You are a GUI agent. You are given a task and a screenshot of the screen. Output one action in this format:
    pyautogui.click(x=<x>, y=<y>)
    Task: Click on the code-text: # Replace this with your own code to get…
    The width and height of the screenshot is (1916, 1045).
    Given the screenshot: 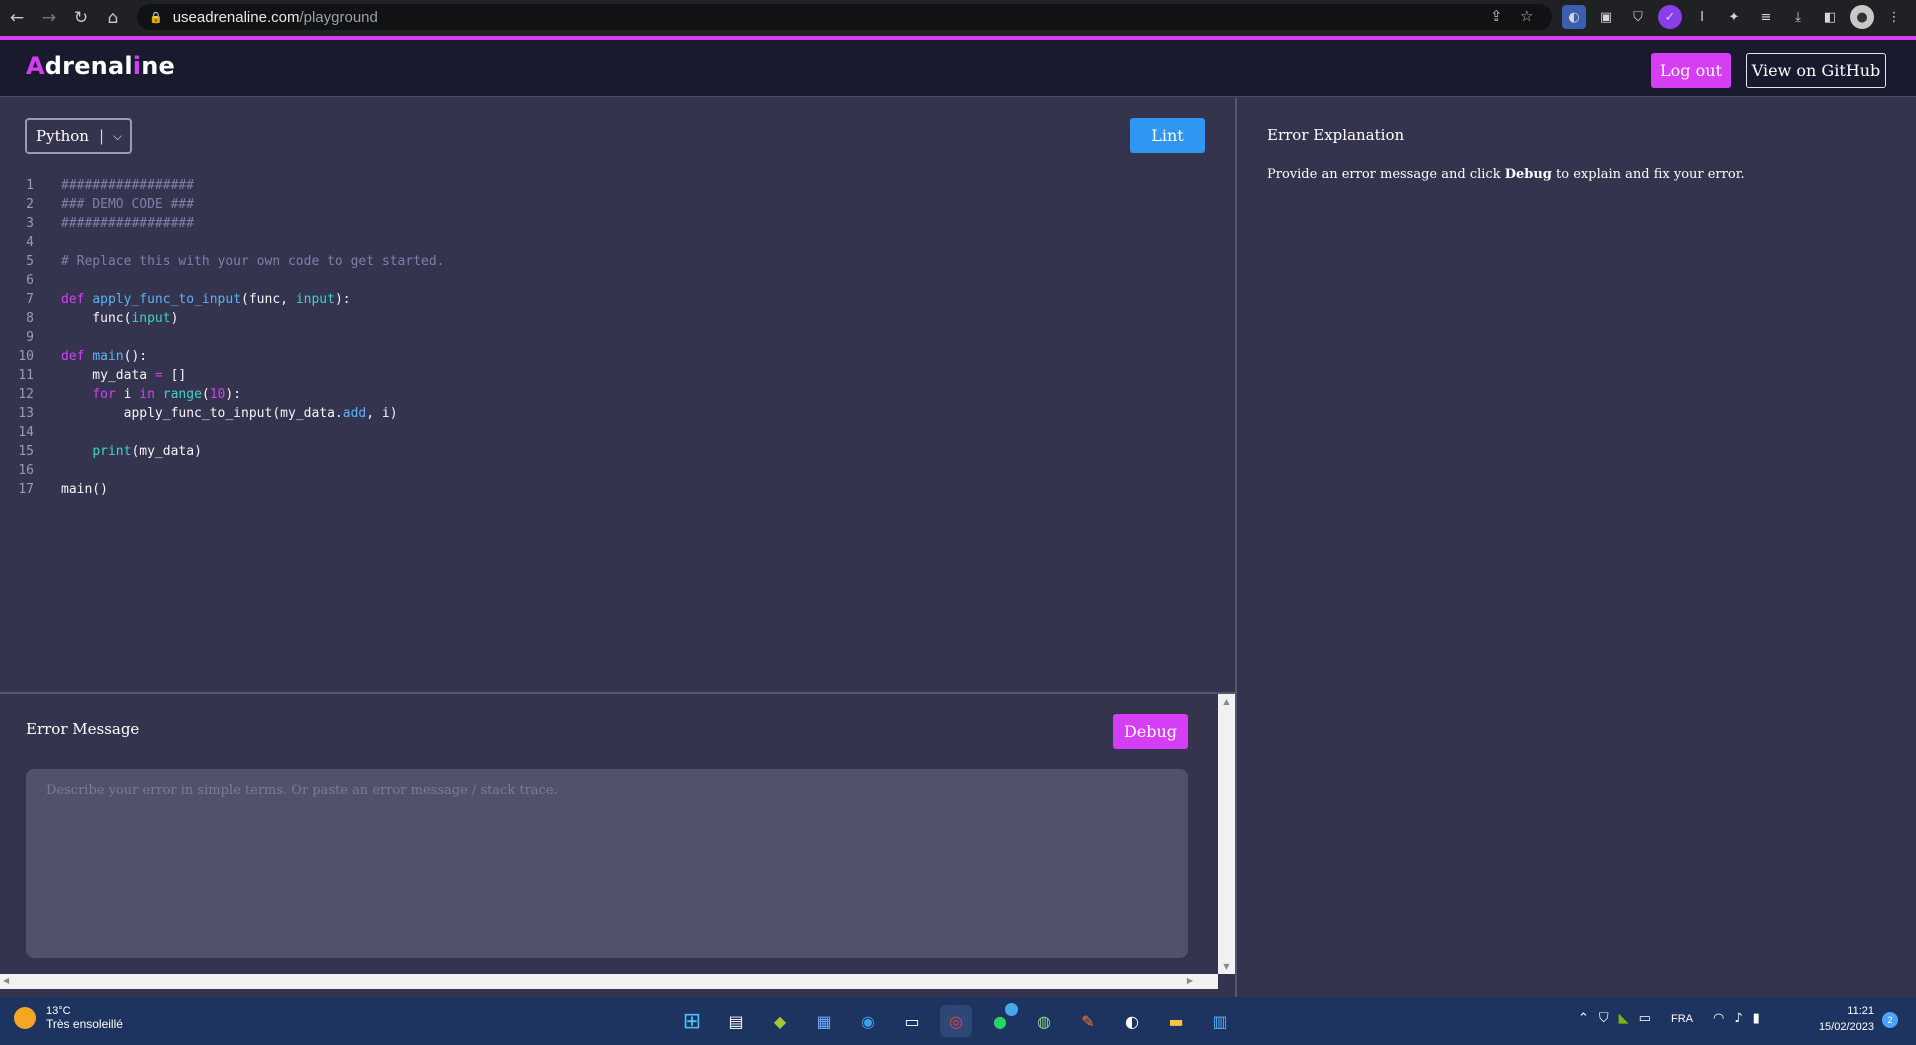 What is the action you would take?
    pyautogui.click(x=253, y=261)
    